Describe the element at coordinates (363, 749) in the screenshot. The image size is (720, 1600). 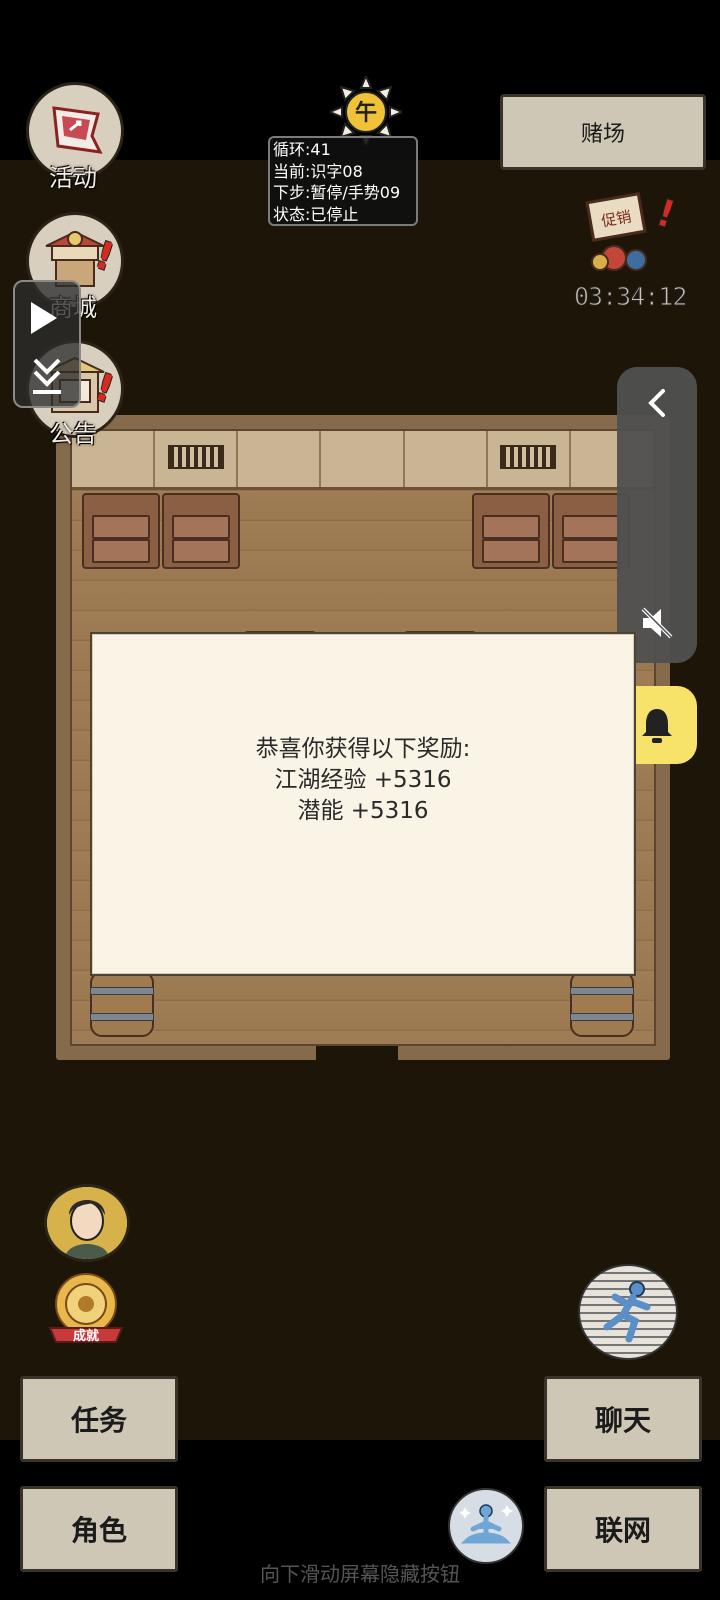
I see `reward-title: 恭喜你获得以下奖励:` at that location.